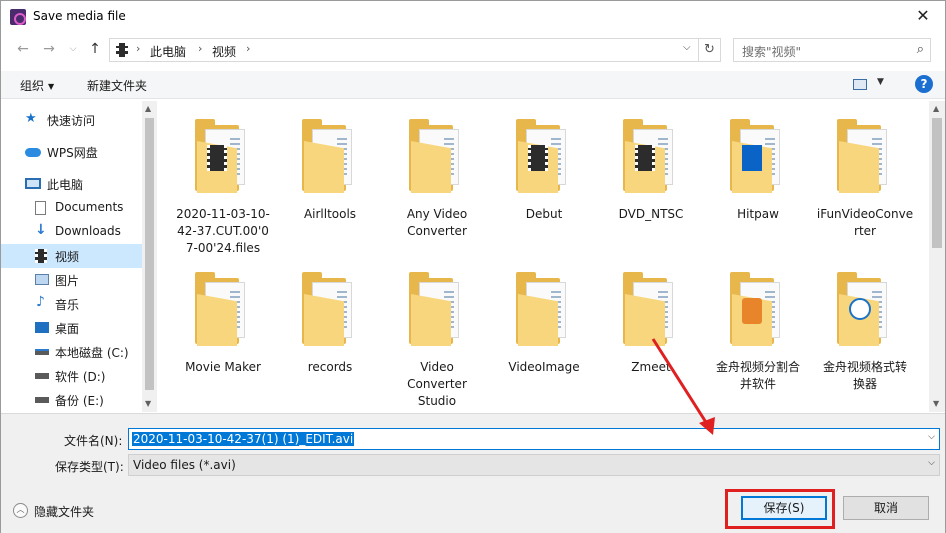  I want to click on folder-name-line: Video, so click(437, 367).